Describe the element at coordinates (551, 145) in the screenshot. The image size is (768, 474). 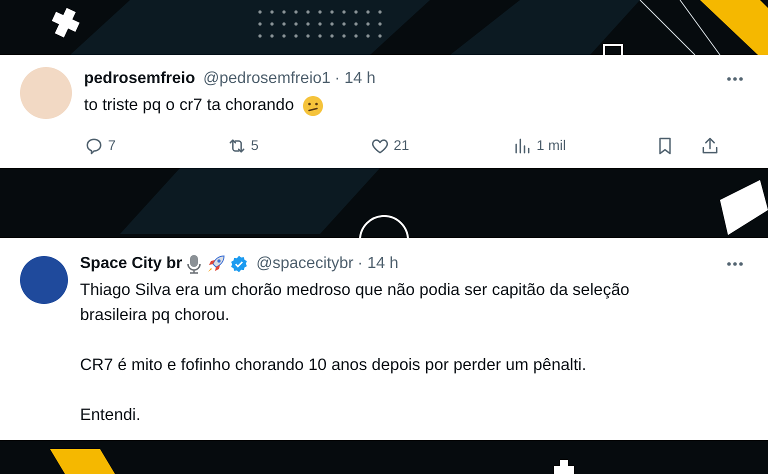
I see `action-count: 1 mil` at that location.